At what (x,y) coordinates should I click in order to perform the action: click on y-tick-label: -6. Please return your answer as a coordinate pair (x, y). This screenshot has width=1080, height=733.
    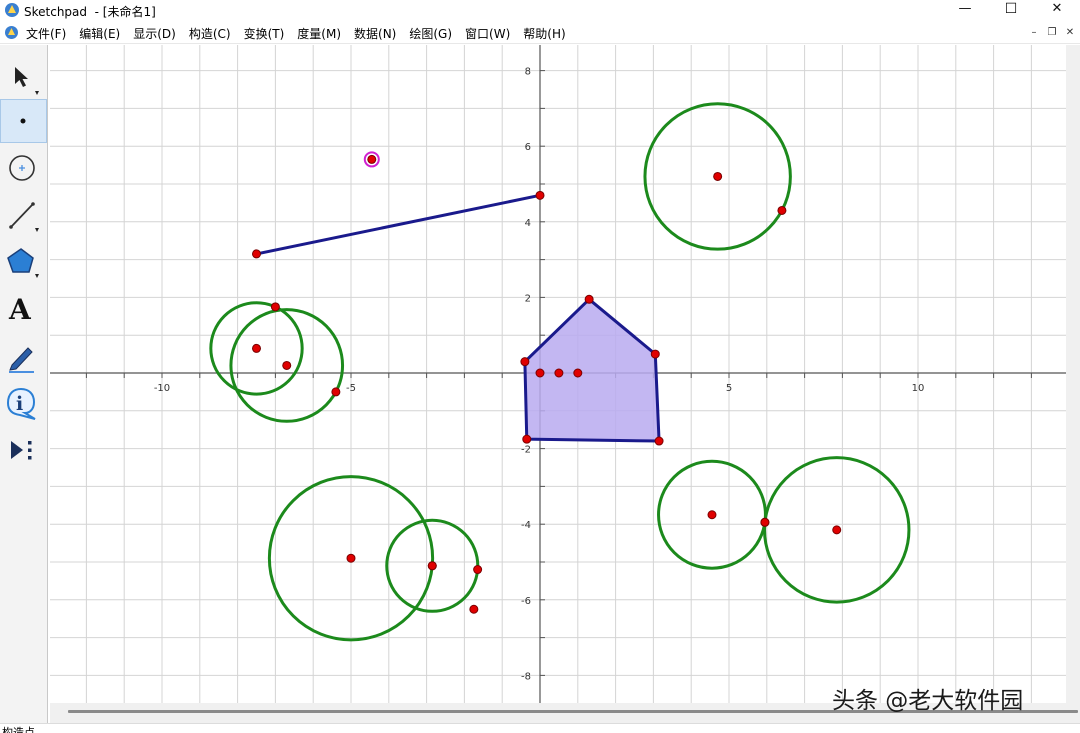
    Looking at the image, I should click on (526, 601).